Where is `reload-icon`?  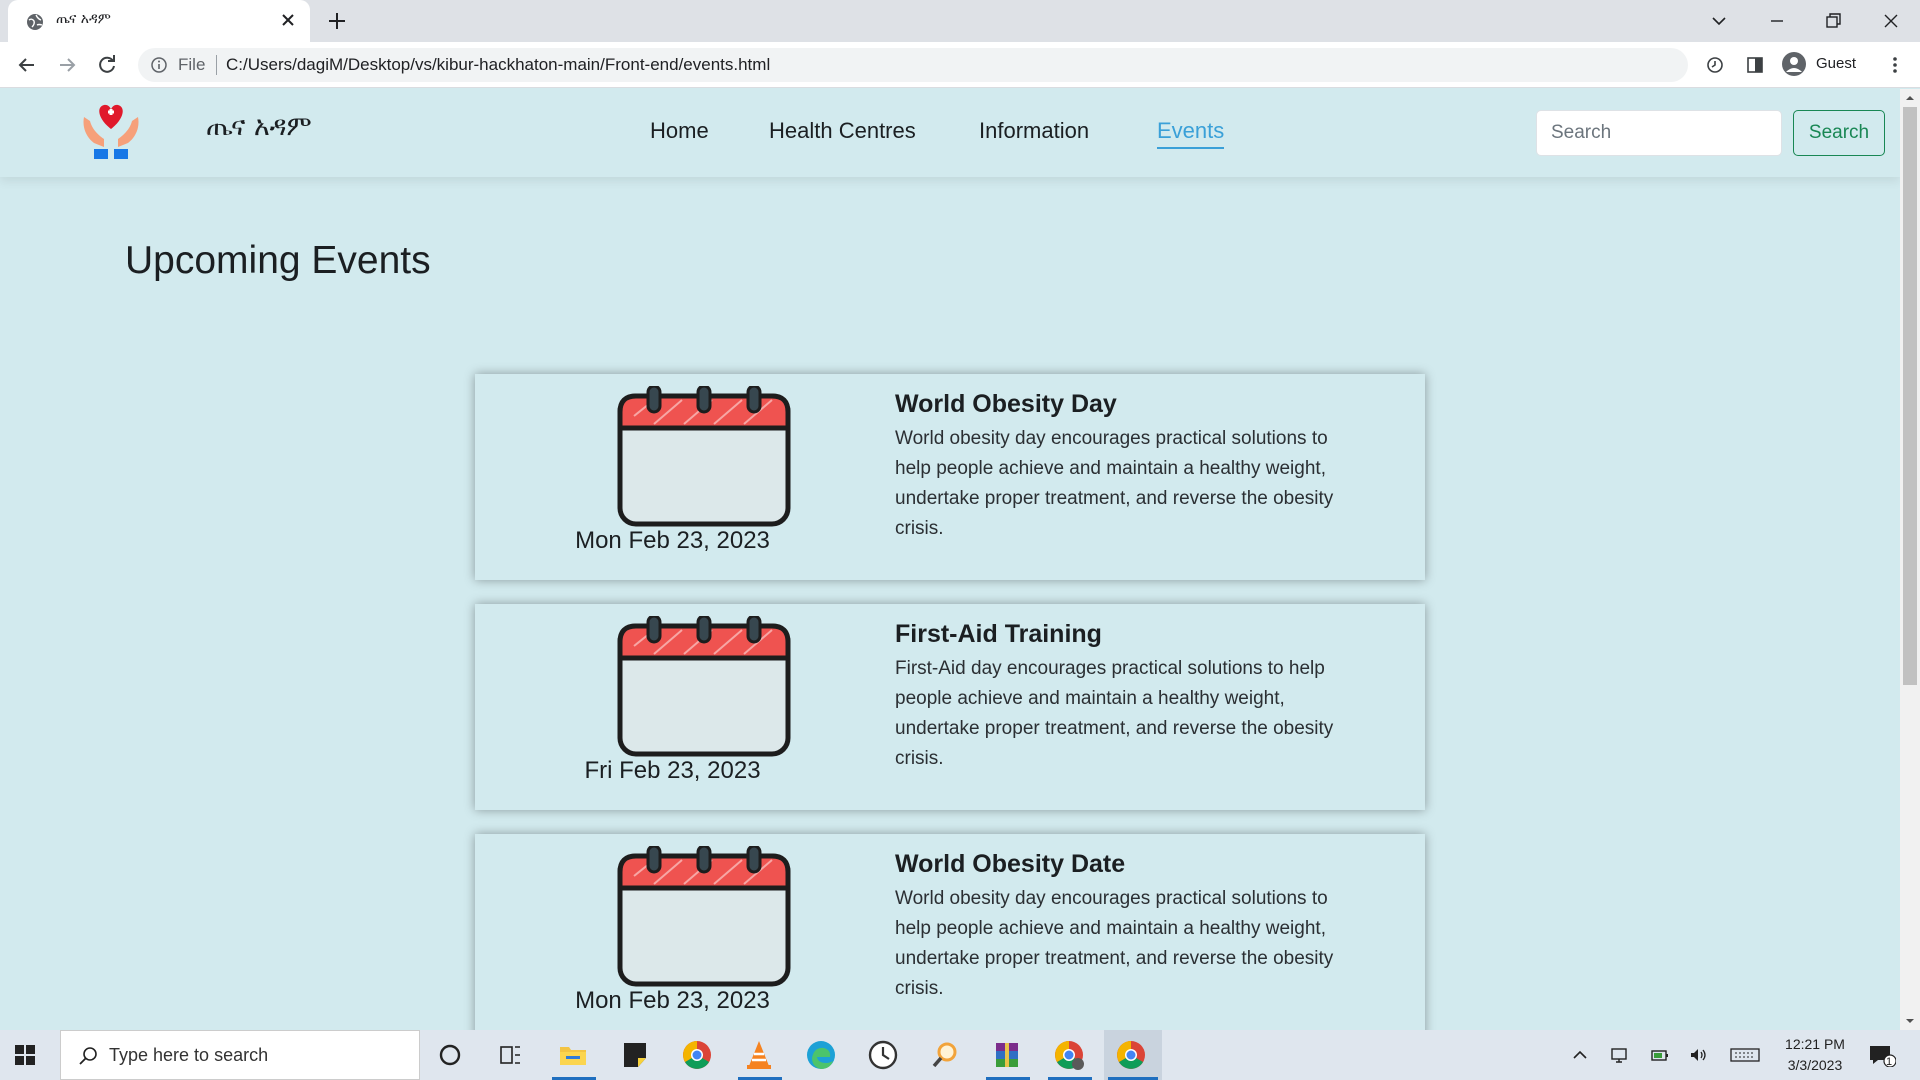
reload-icon is located at coordinates (107, 65).